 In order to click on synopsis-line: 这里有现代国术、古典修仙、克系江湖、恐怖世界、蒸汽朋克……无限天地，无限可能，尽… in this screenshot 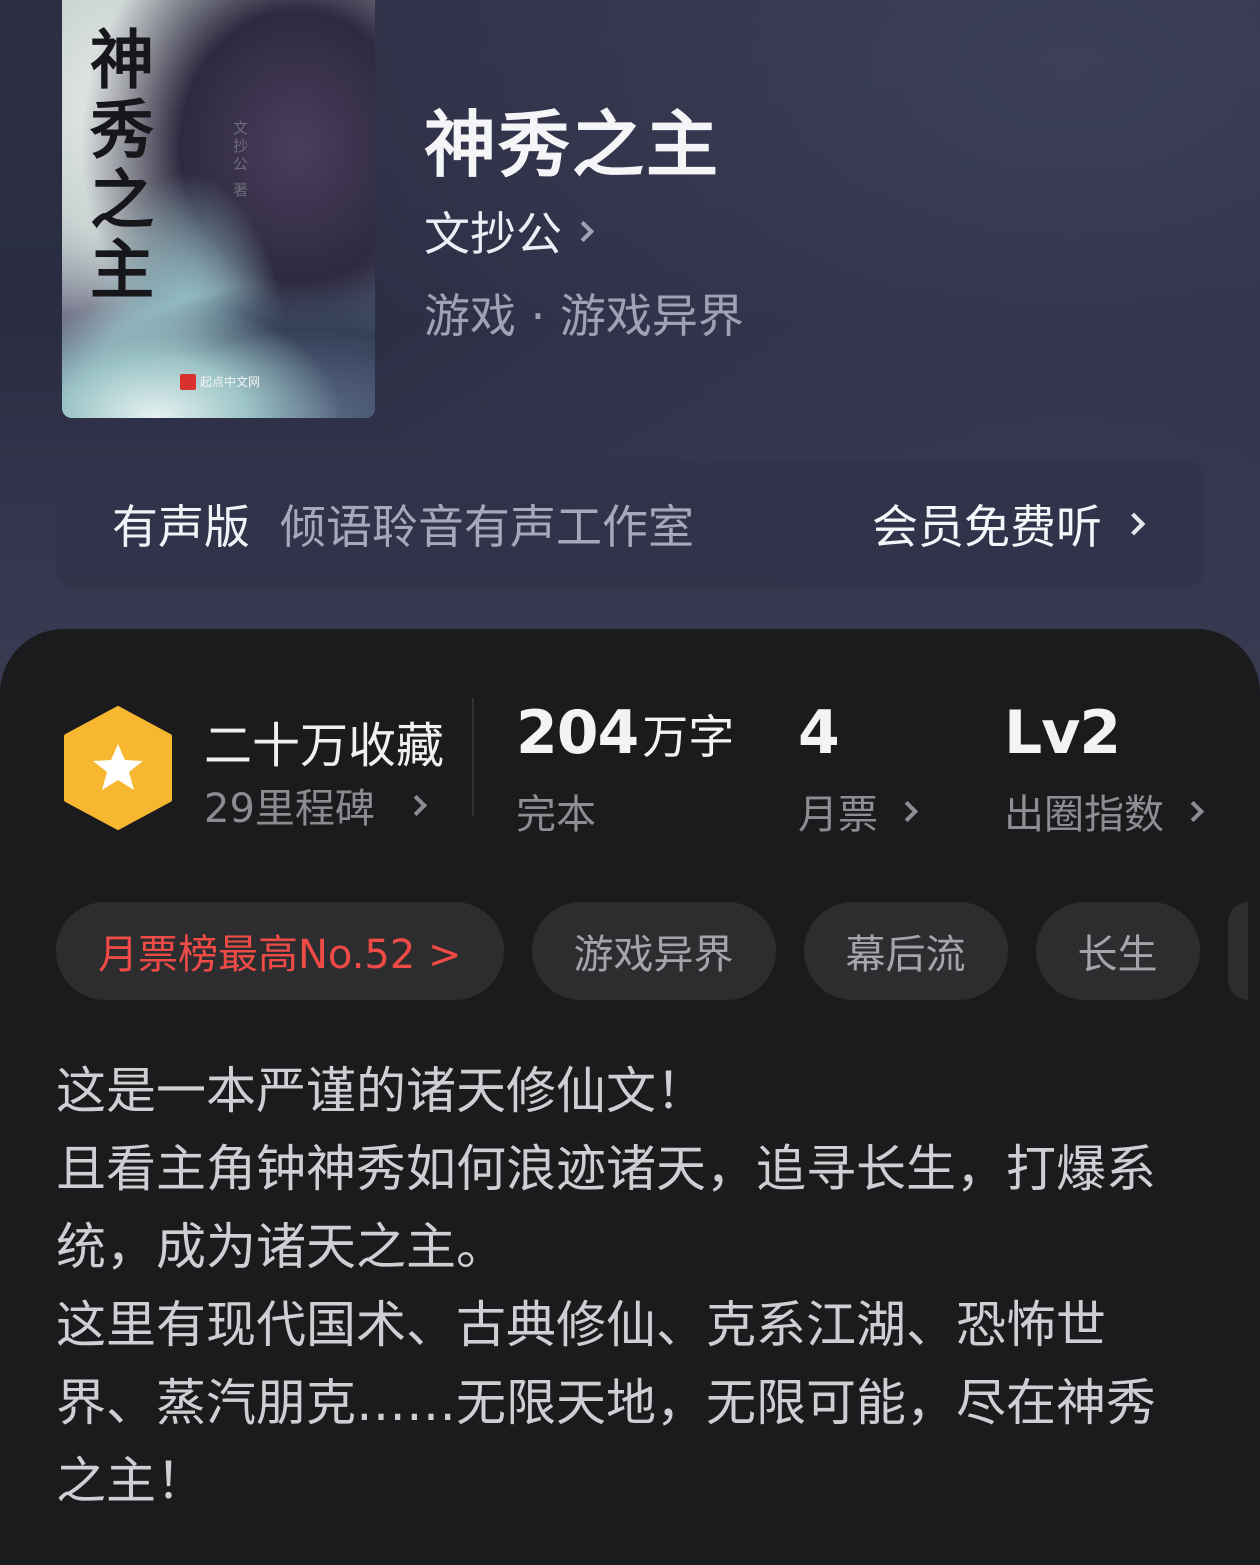, I will do `click(606, 1403)`.